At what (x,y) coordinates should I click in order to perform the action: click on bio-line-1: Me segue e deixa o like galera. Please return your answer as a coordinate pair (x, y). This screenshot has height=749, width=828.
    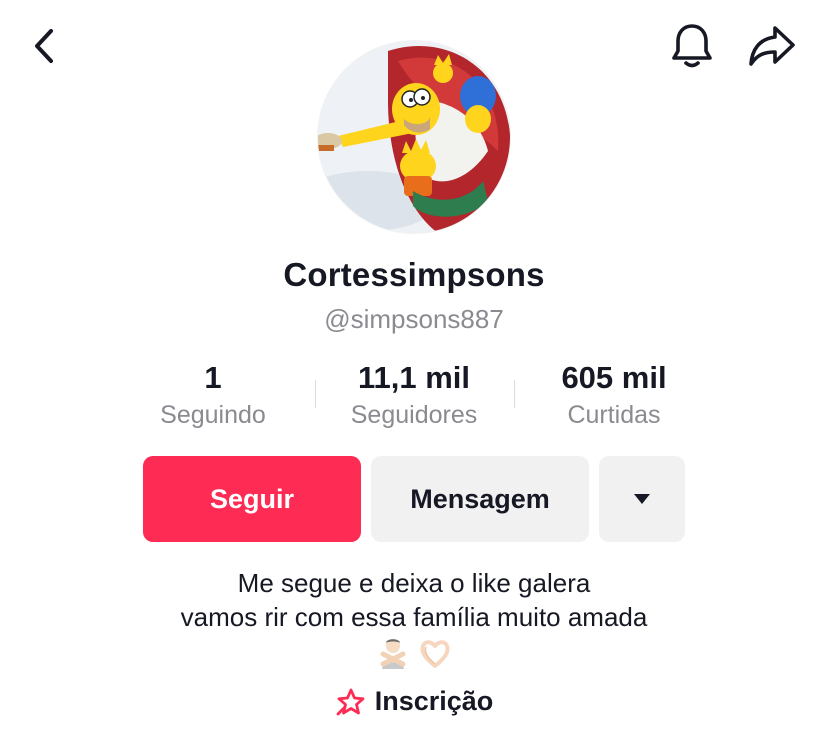
    Looking at the image, I should click on (414, 583).